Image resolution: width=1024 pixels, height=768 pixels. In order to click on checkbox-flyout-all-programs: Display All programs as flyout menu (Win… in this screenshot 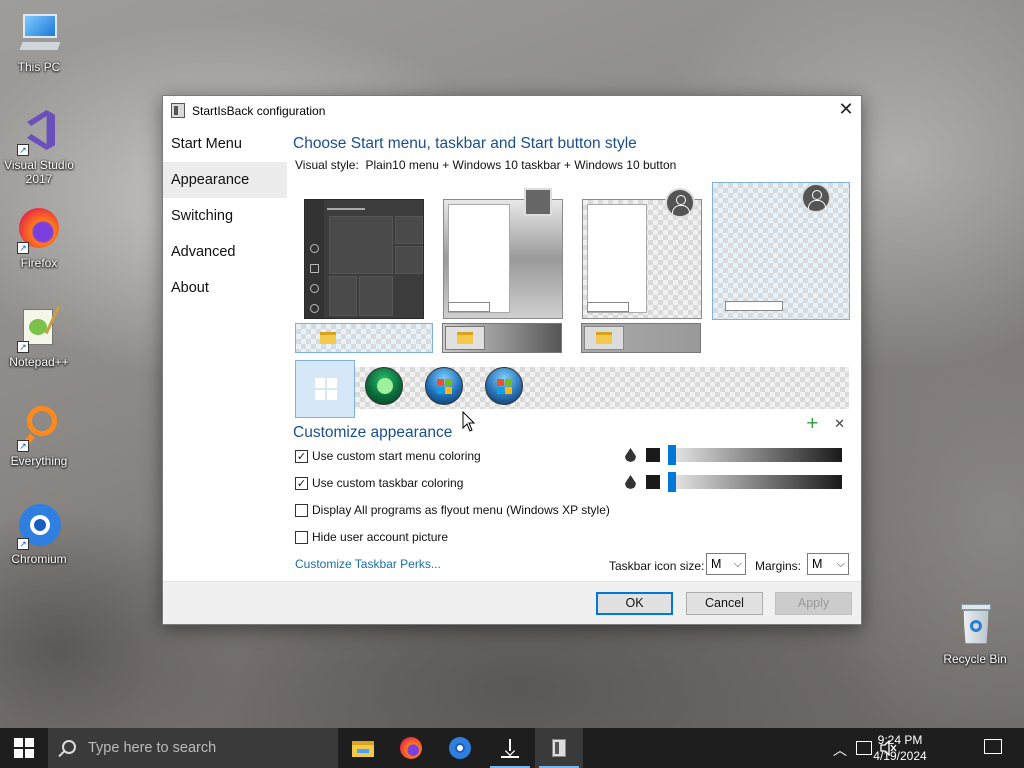, I will do `click(452, 510)`.